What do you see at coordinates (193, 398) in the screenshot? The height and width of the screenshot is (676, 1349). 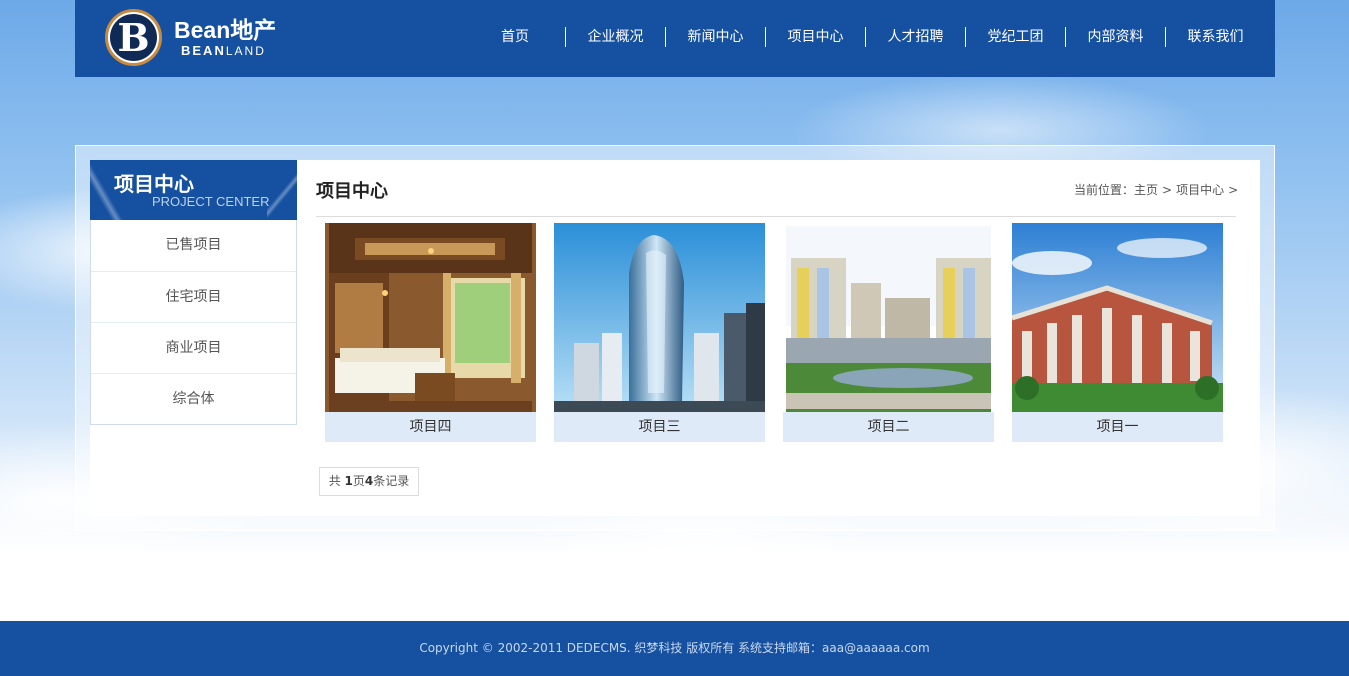 I see `sidebar-item-complex: 综合体` at bounding box center [193, 398].